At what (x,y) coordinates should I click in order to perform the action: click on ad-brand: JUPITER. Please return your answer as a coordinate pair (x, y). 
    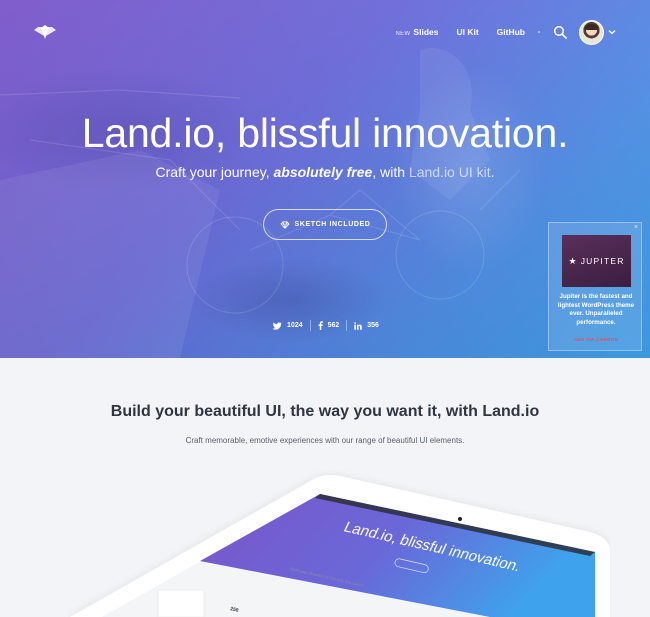
    Looking at the image, I should click on (602, 261).